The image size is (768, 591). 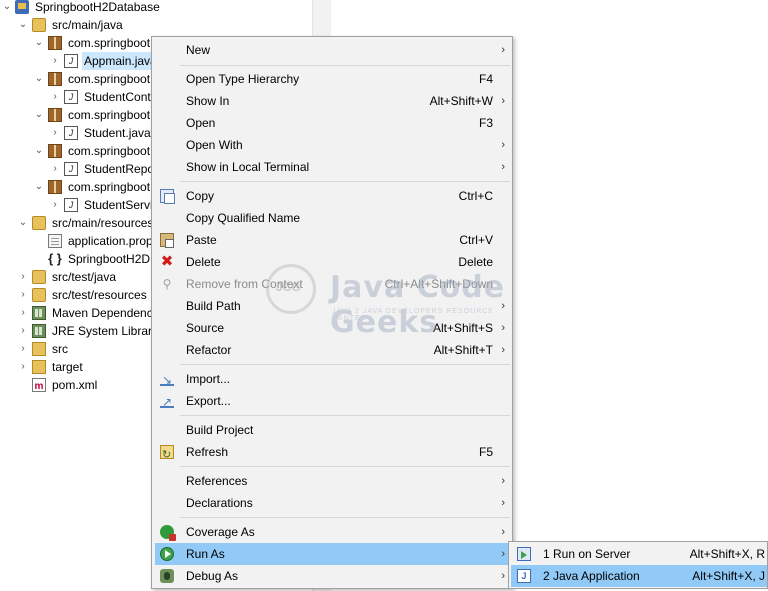 What do you see at coordinates (167, 284) in the screenshot?
I see `remove-from-context-icon: ⚲` at bounding box center [167, 284].